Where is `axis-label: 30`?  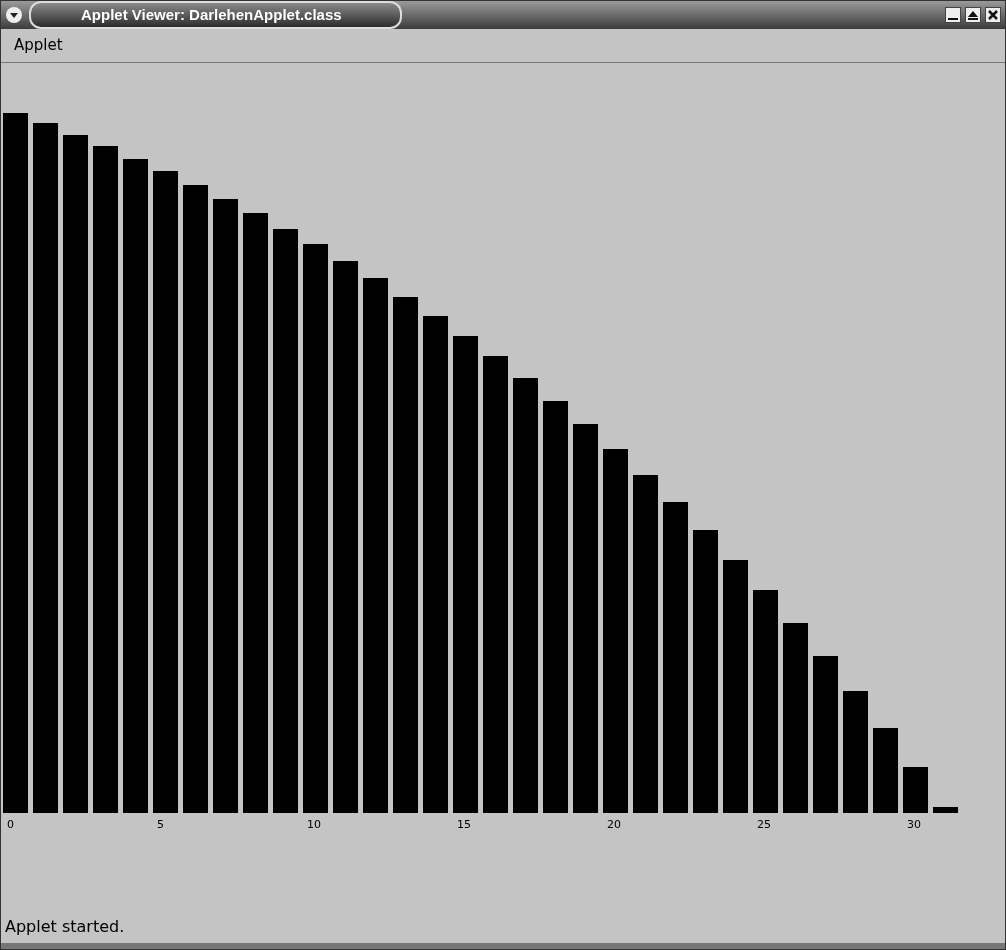 axis-label: 30 is located at coordinates (914, 824).